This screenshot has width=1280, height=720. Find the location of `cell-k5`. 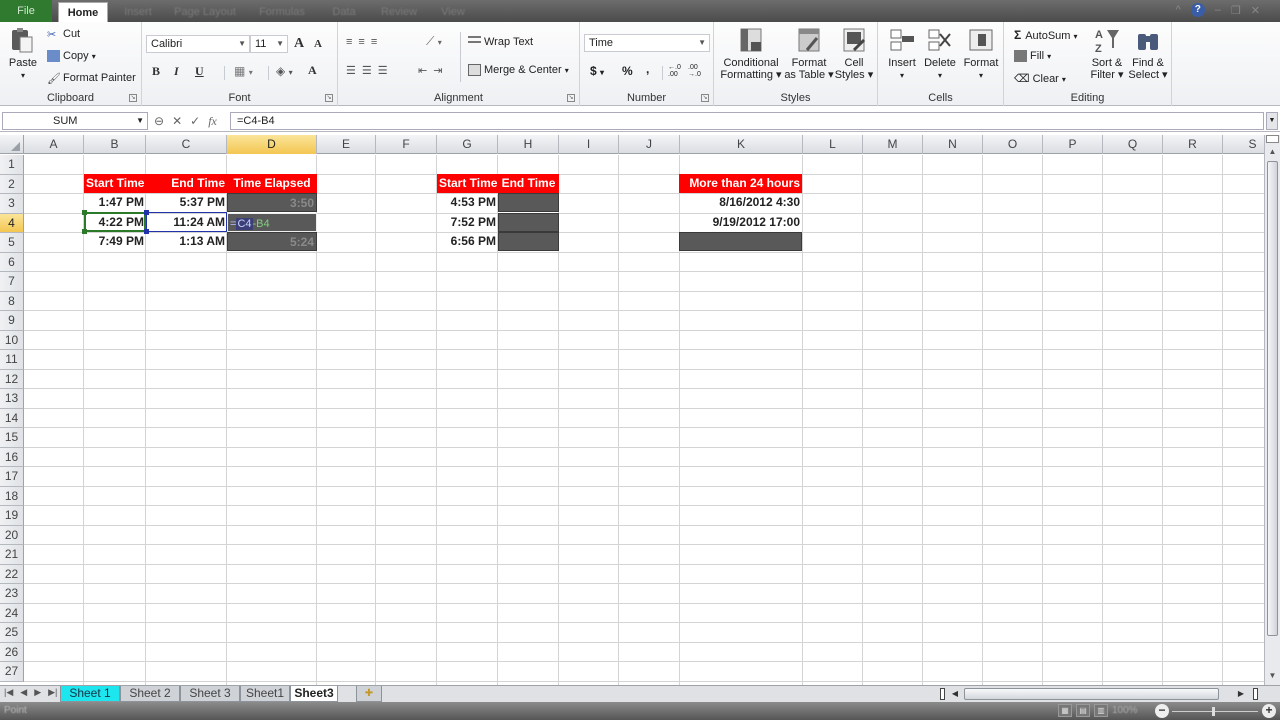

cell-k5 is located at coordinates (740, 241).